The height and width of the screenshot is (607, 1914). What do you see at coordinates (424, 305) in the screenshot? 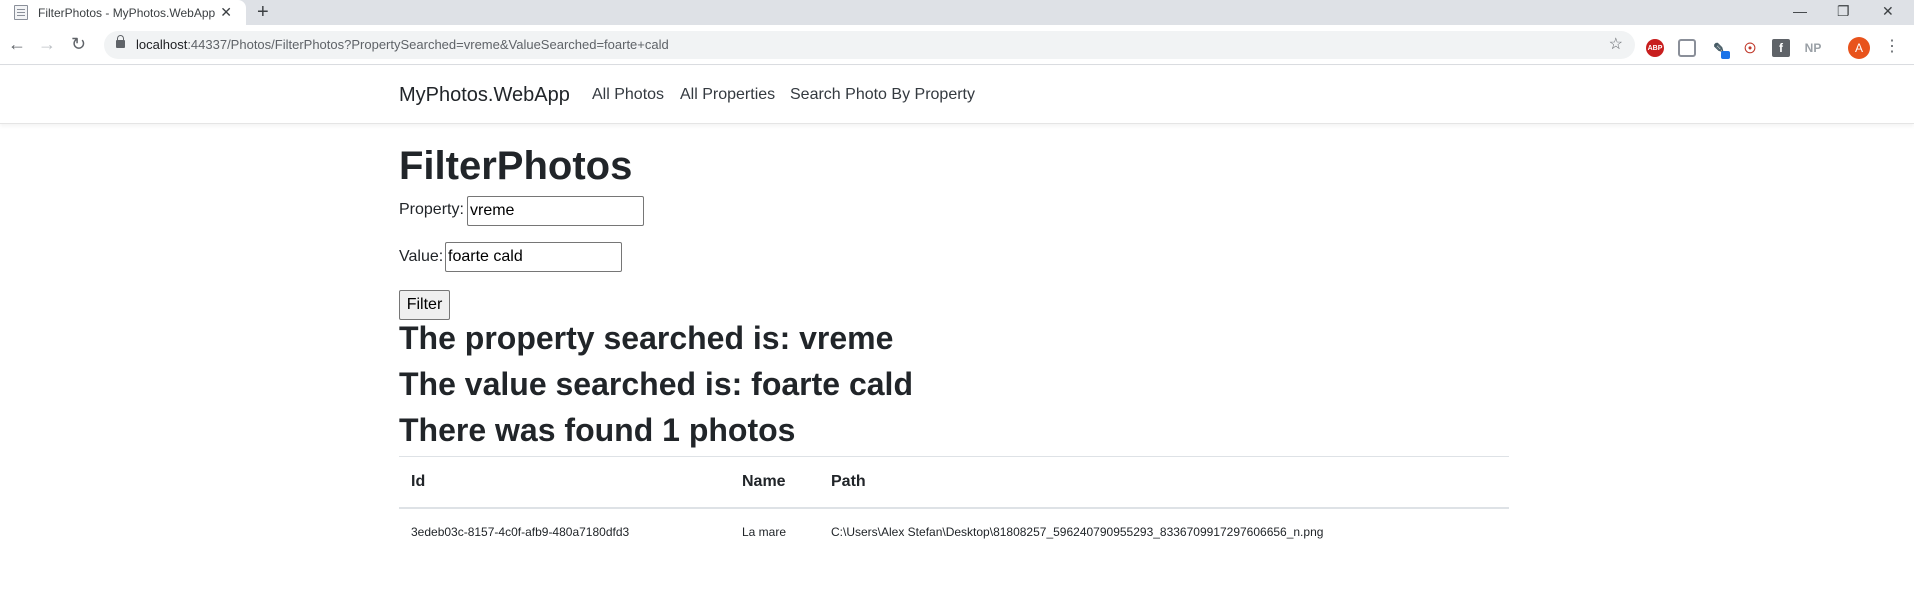
I see `filter-button: Filter` at bounding box center [424, 305].